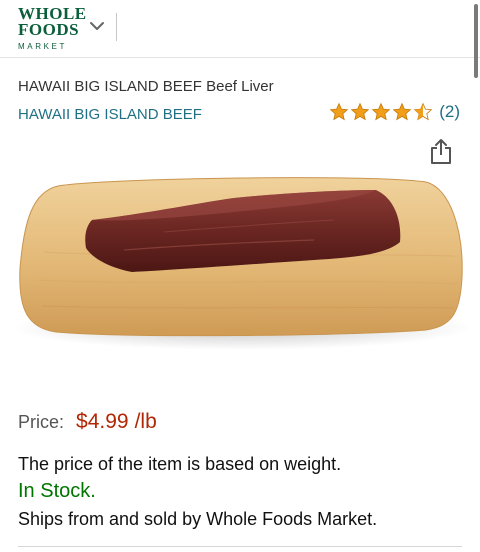 This screenshot has width=480, height=552. Describe the element at coordinates (146, 86) in the screenshot. I see `product-title: HAWAII BIG ISLAND BEEF Beef Liver` at that location.